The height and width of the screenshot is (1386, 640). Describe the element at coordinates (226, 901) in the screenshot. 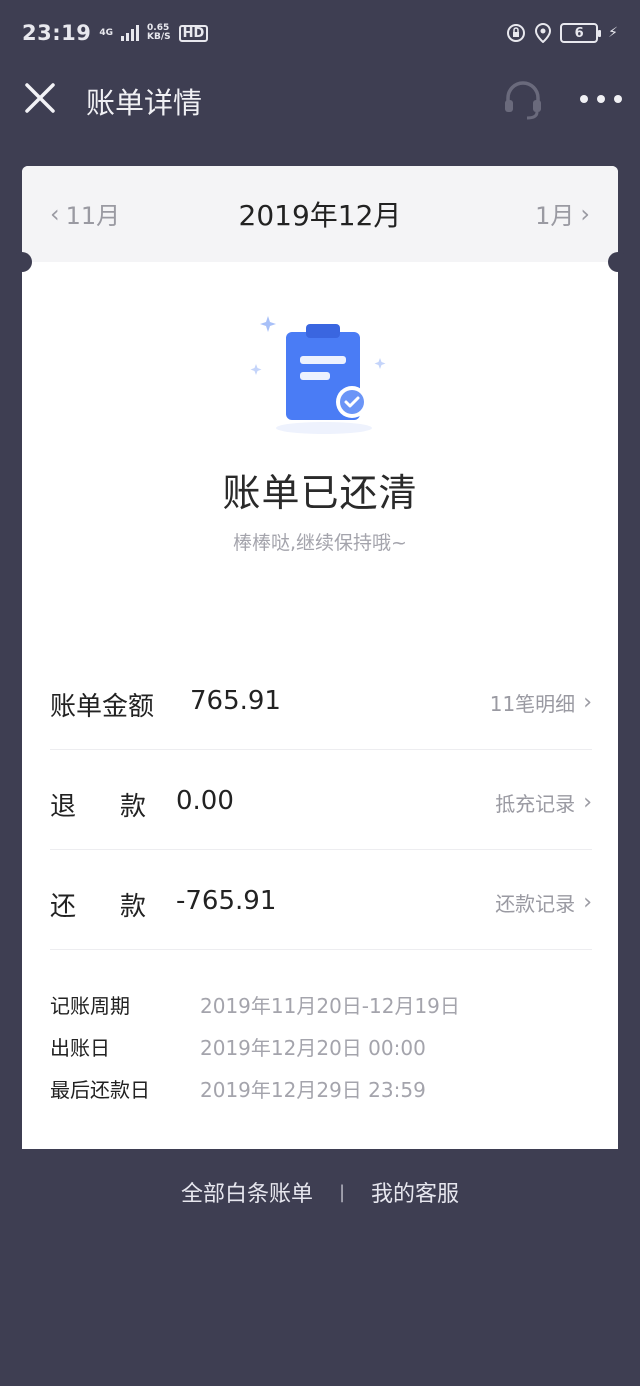

I see `repayment-value: -765.91` at that location.